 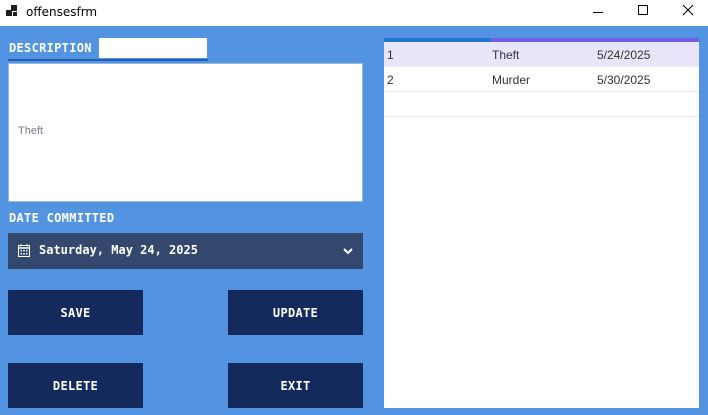 What do you see at coordinates (62, 12) in the screenshot?
I see `window-title: offensesfrm` at bounding box center [62, 12].